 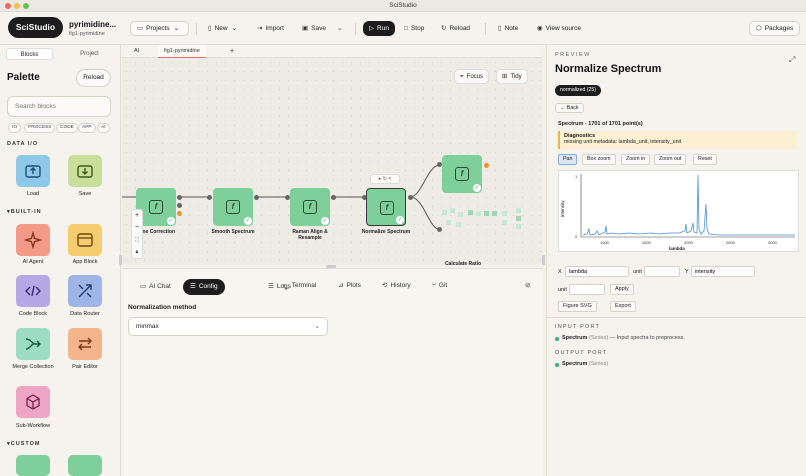 I want to click on search-blocks-input, so click(x=59, y=106).